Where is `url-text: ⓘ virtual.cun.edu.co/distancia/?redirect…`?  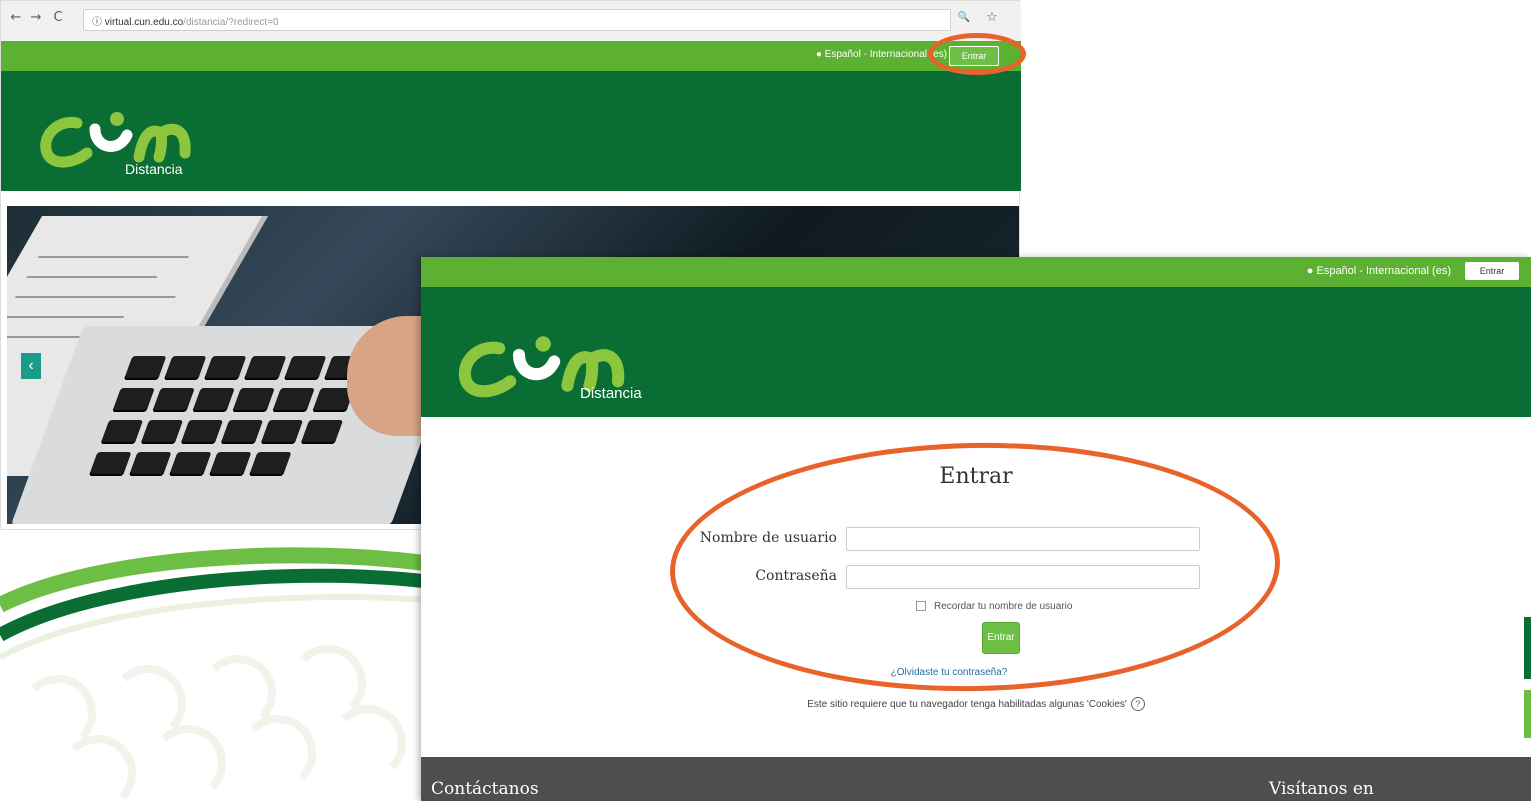 url-text: ⓘ virtual.cun.edu.co/distancia/?redirect… is located at coordinates (185, 20).